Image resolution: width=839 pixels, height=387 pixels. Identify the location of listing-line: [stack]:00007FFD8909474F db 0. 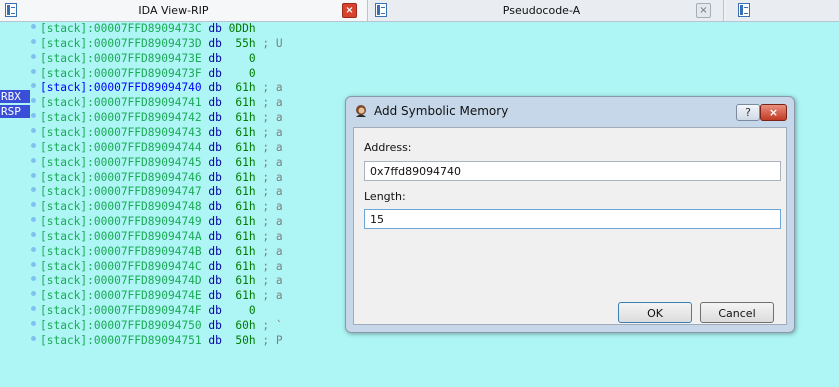
(151, 311).